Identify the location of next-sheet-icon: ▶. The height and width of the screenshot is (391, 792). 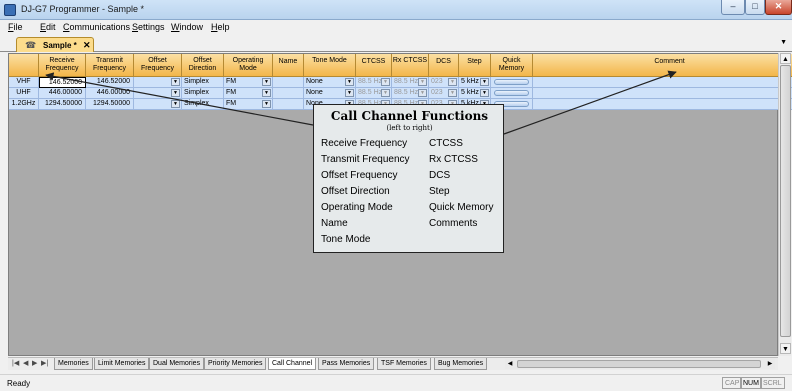
(34, 363).